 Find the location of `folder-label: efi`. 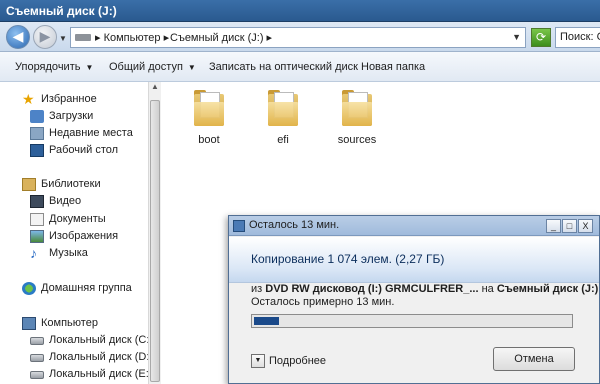

folder-label: efi is located at coordinates (283, 140).